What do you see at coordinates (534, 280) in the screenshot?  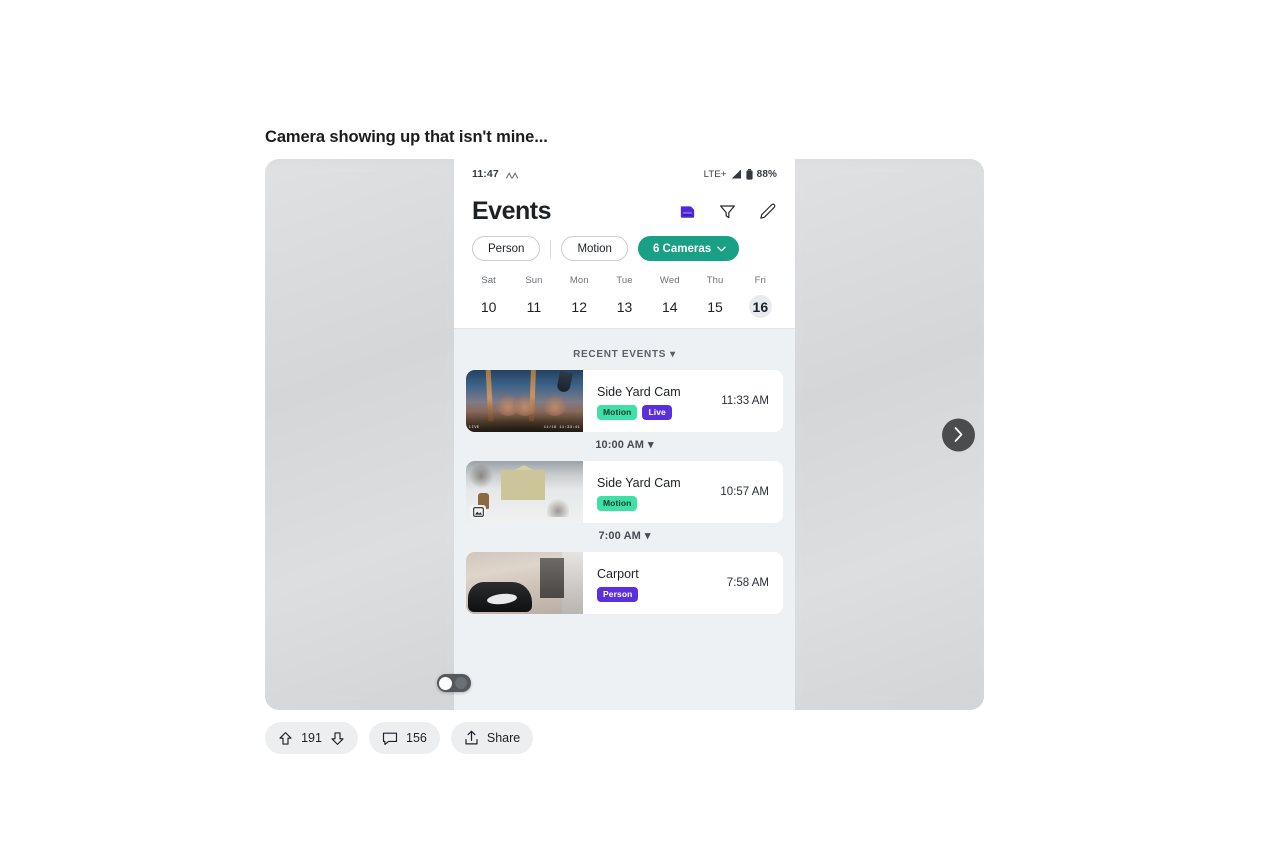 I see `date-dow: Sun` at bounding box center [534, 280].